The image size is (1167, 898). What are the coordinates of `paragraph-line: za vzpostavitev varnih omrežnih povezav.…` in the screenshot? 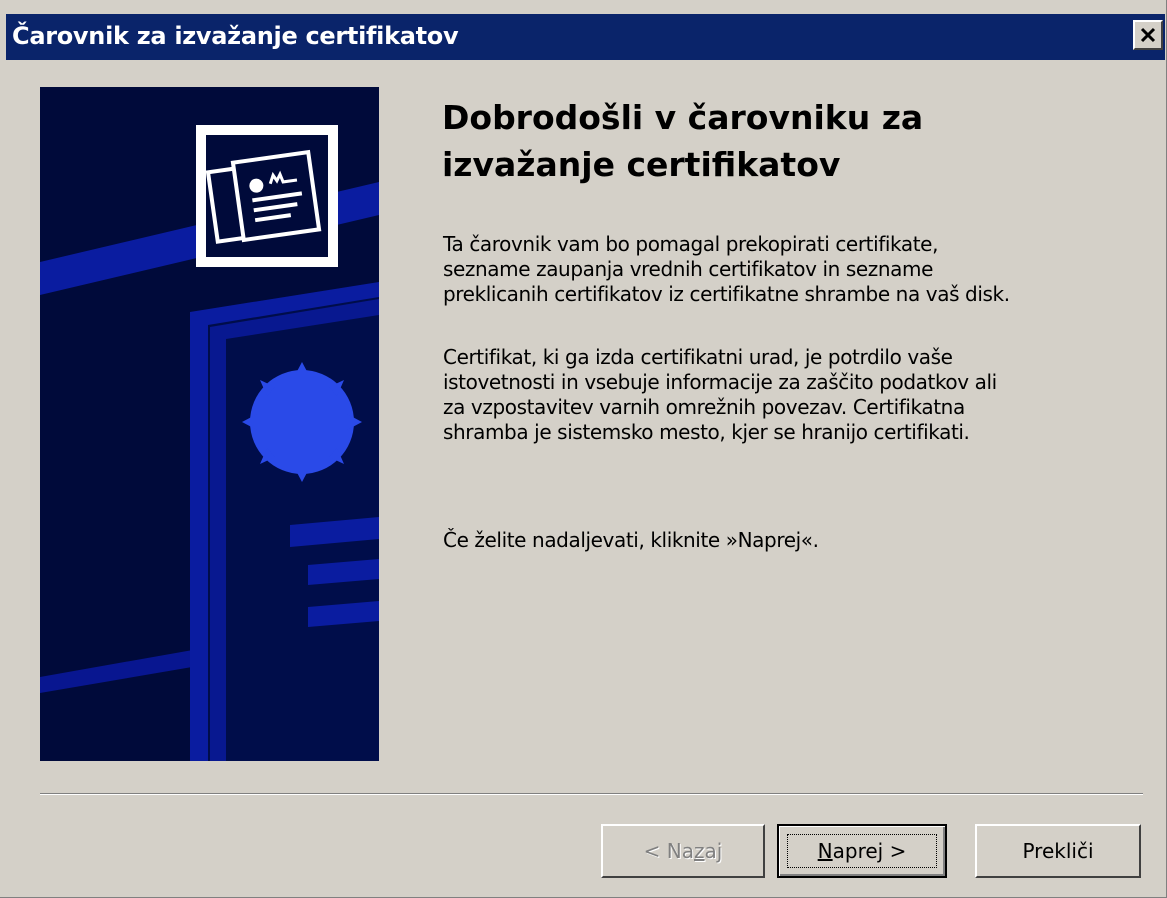 It's located at (704, 407).